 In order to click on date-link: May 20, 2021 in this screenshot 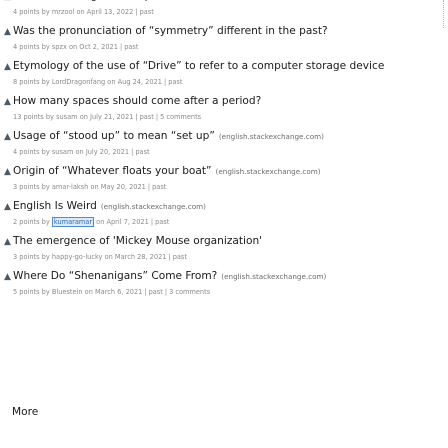, I will do `click(123, 187)`.